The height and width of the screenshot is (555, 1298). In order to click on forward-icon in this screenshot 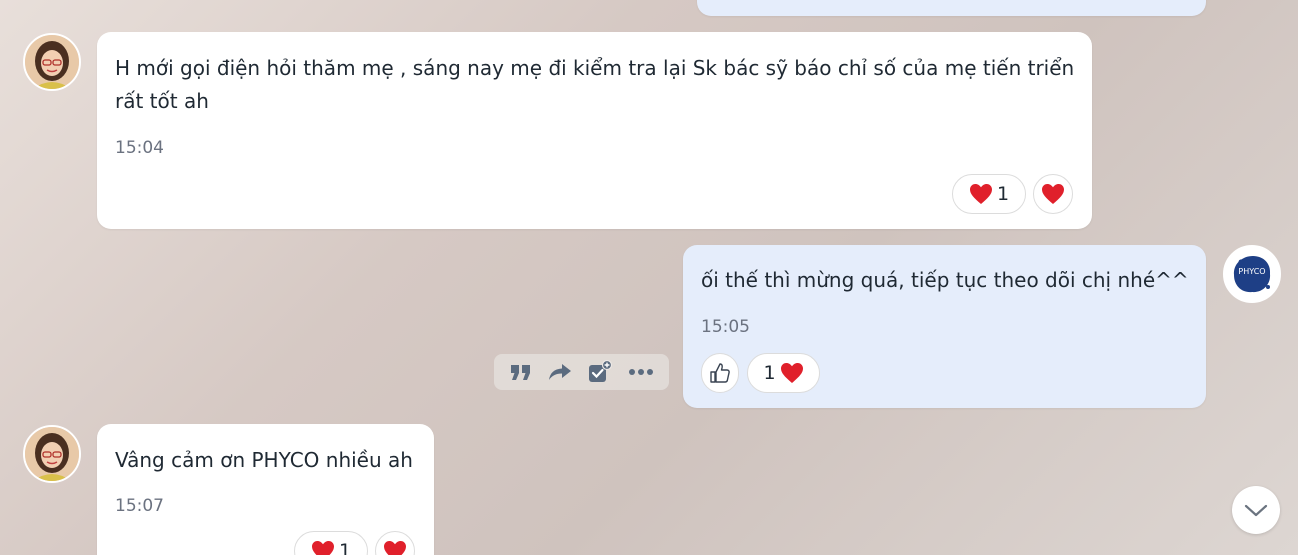, I will do `click(560, 372)`.